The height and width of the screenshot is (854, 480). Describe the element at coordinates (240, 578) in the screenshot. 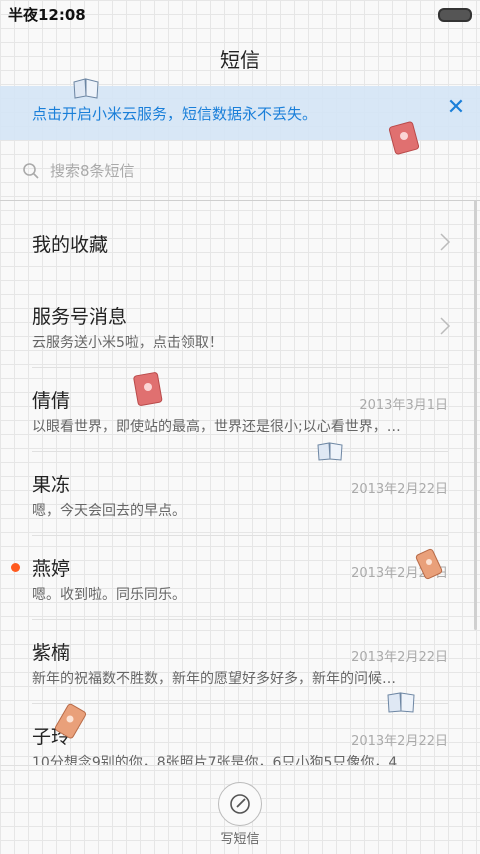

I see `conversation-item: 燕婷 2013年2月22日 嗯。收到啦。同乐同乐。` at that location.